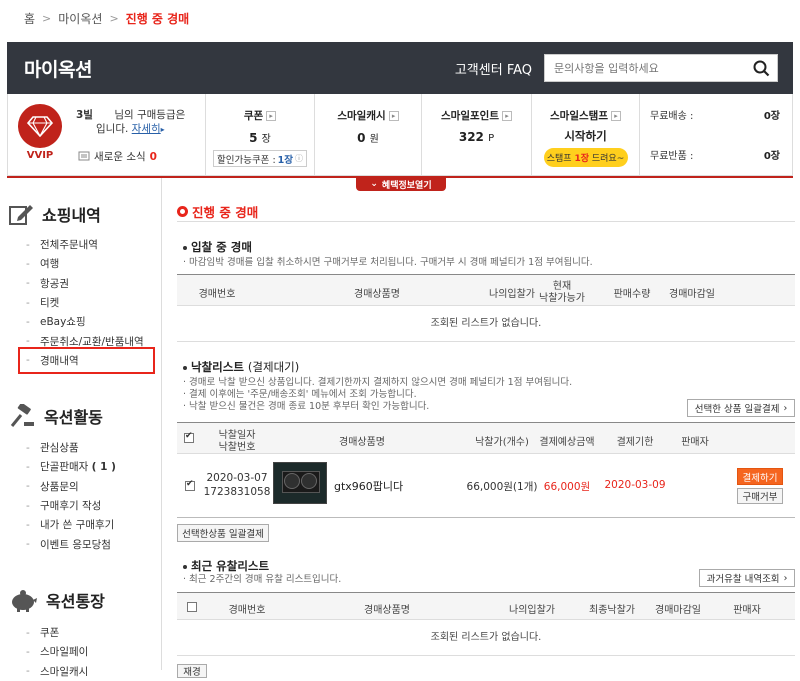 This screenshot has height=681, width=800. What do you see at coordinates (237, 492) in the screenshot?
I see `won-number: 1723831058` at bounding box center [237, 492].